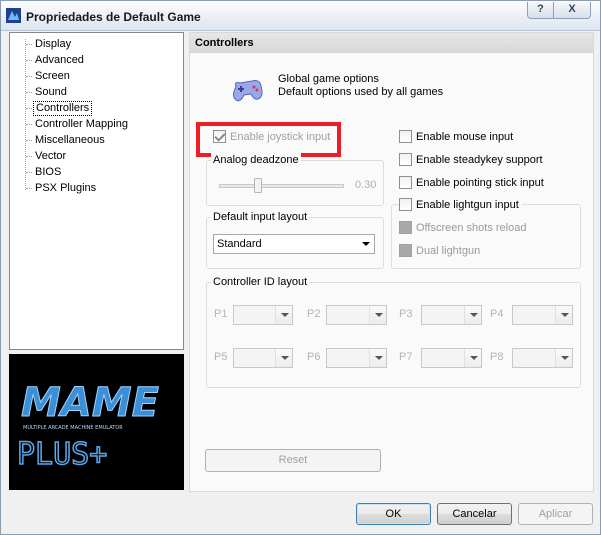 The height and width of the screenshot is (535, 601). Describe the element at coordinates (448, 251) in the screenshot. I see `checkbox-label: Dual lightgun` at that location.